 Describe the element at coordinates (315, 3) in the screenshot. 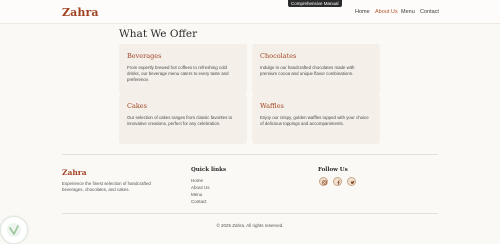

I see `tooltip: Comprehensive Manual` at that location.